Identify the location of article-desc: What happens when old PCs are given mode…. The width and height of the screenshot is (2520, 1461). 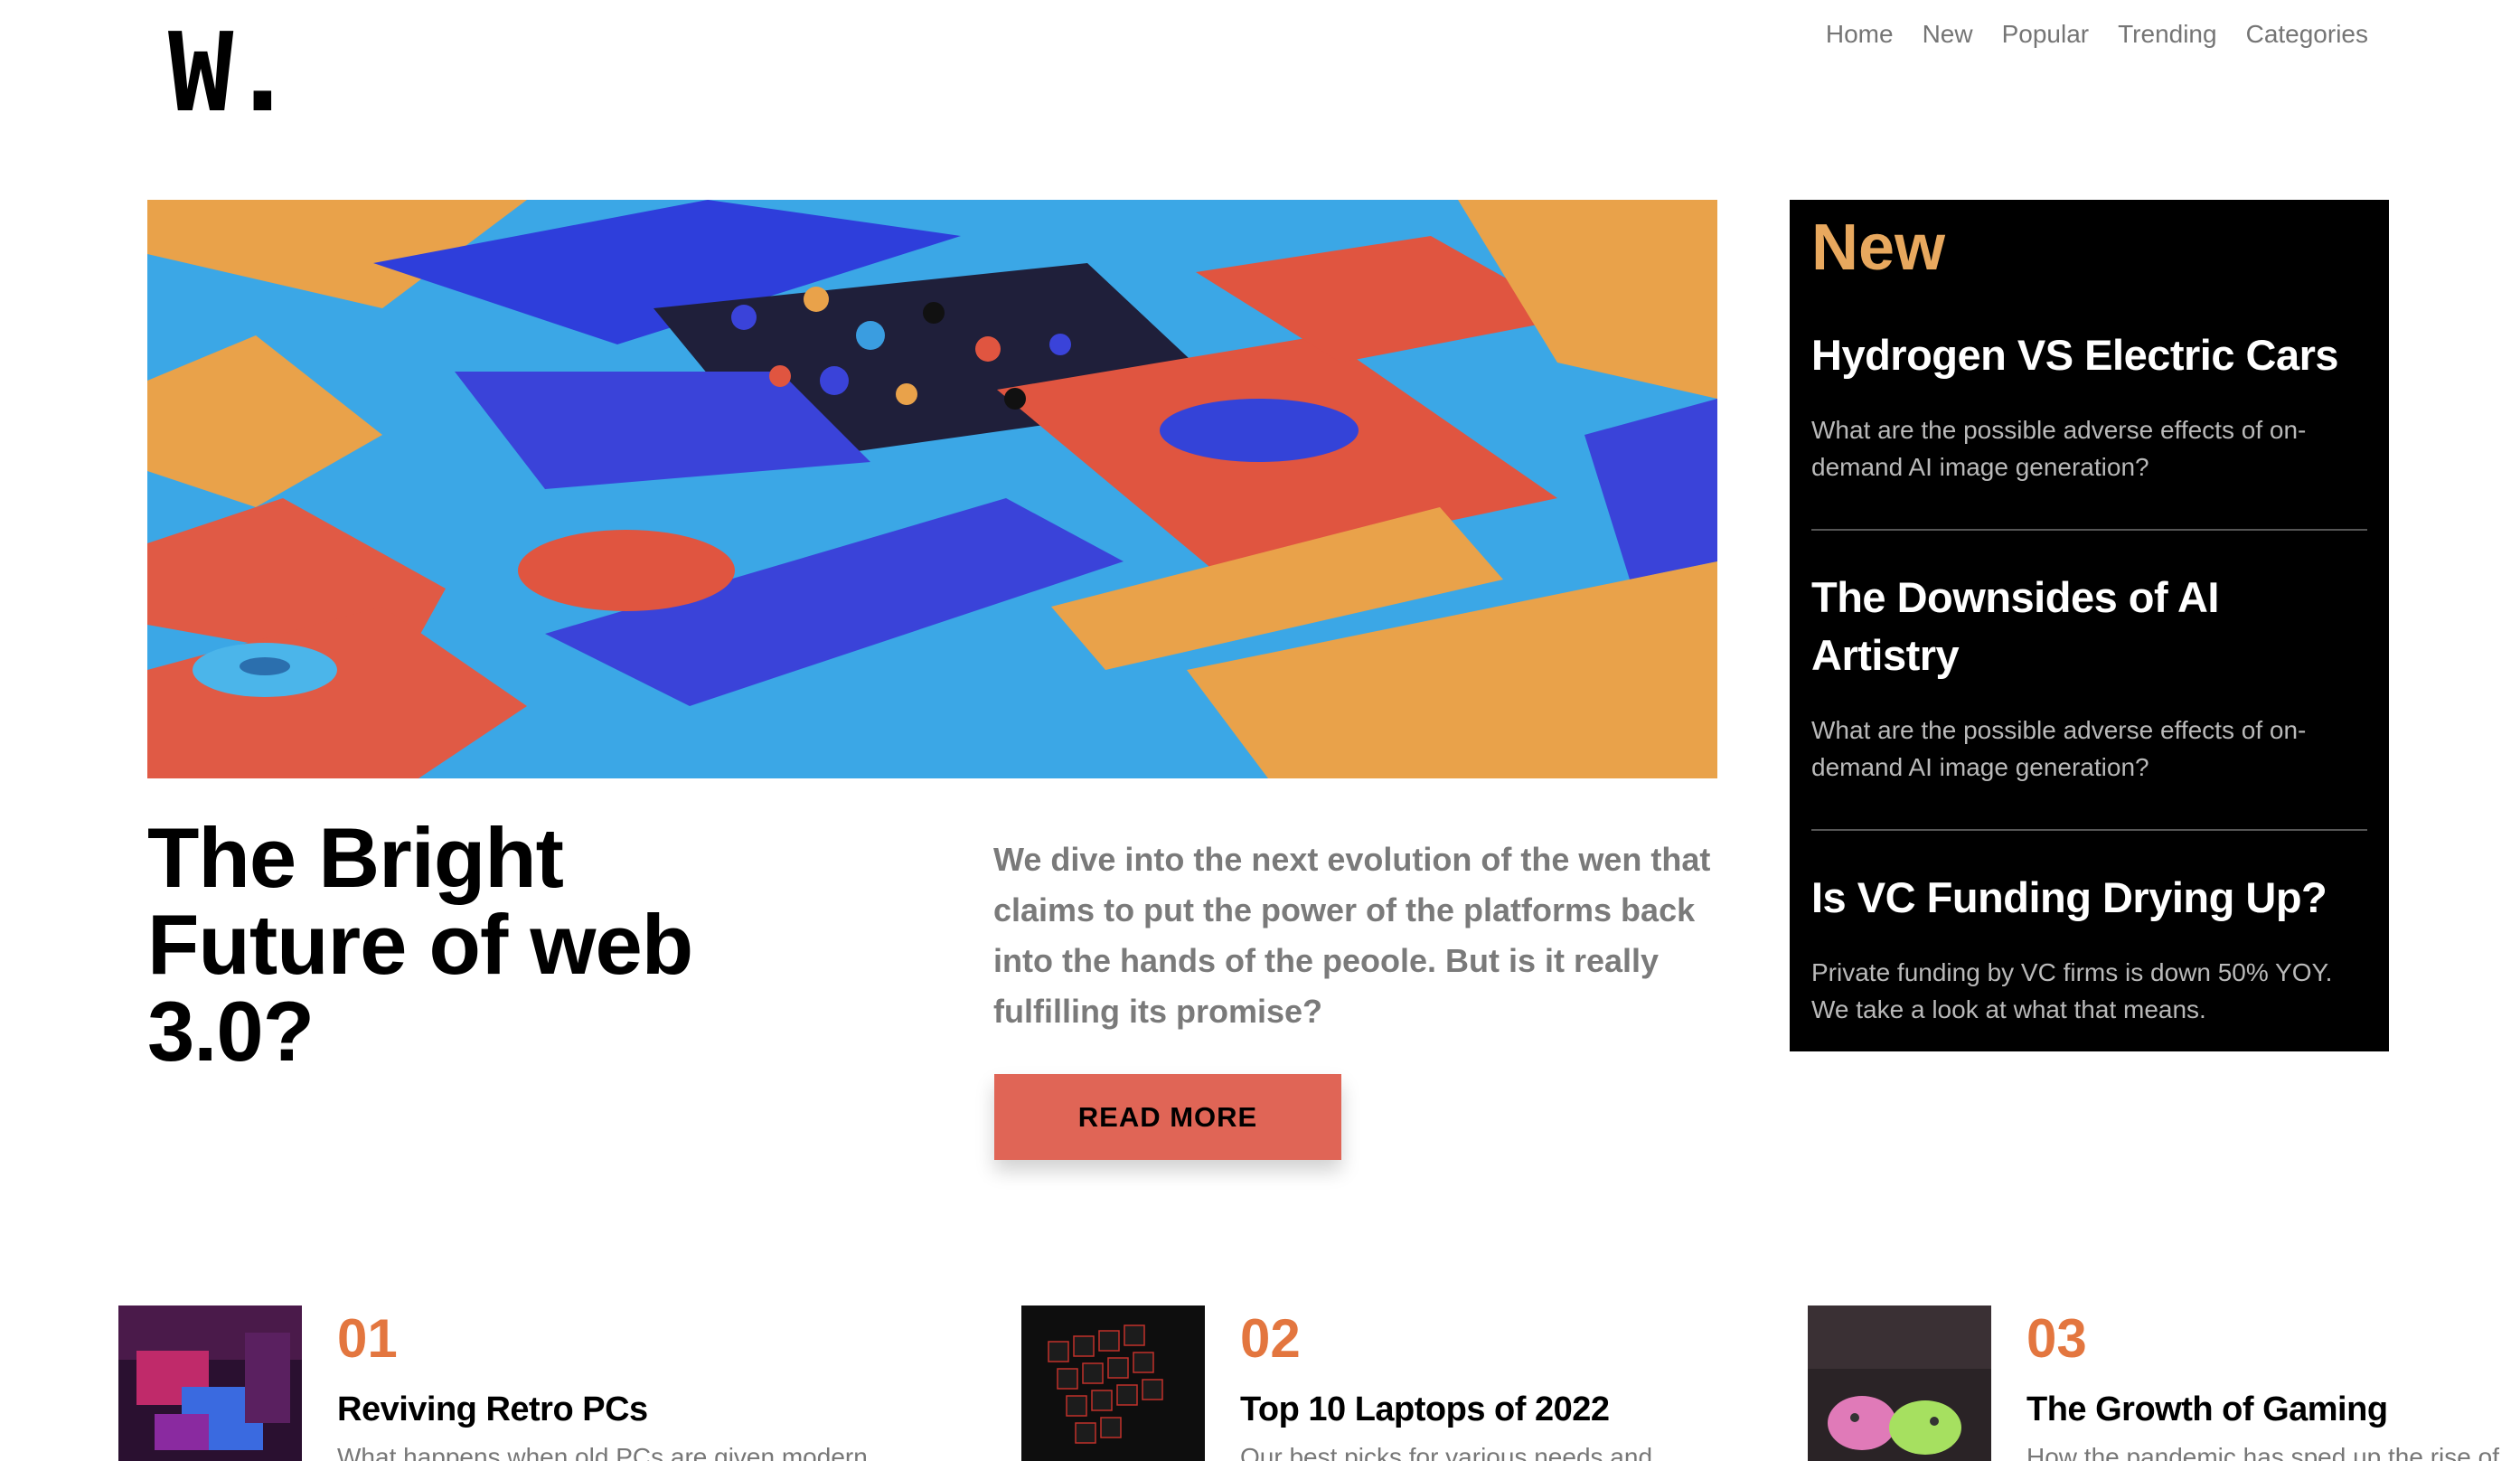
(613, 1452).